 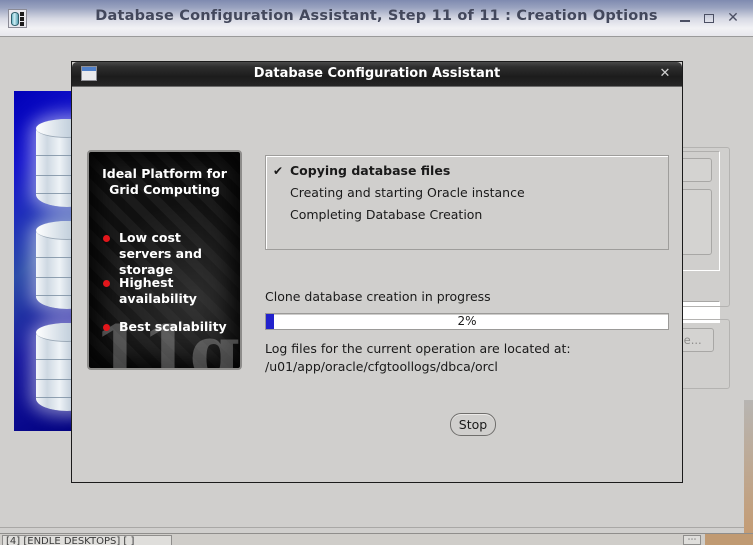 What do you see at coordinates (709, 18) in the screenshot?
I see `maximize-icon` at bounding box center [709, 18].